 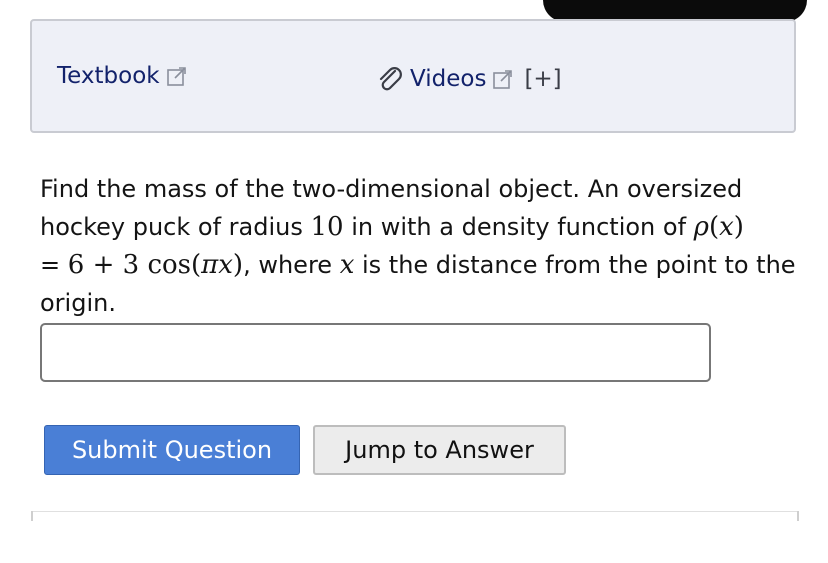 What do you see at coordinates (172, 450) in the screenshot?
I see `submit-question-button: Submit Question` at bounding box center [172, 450].